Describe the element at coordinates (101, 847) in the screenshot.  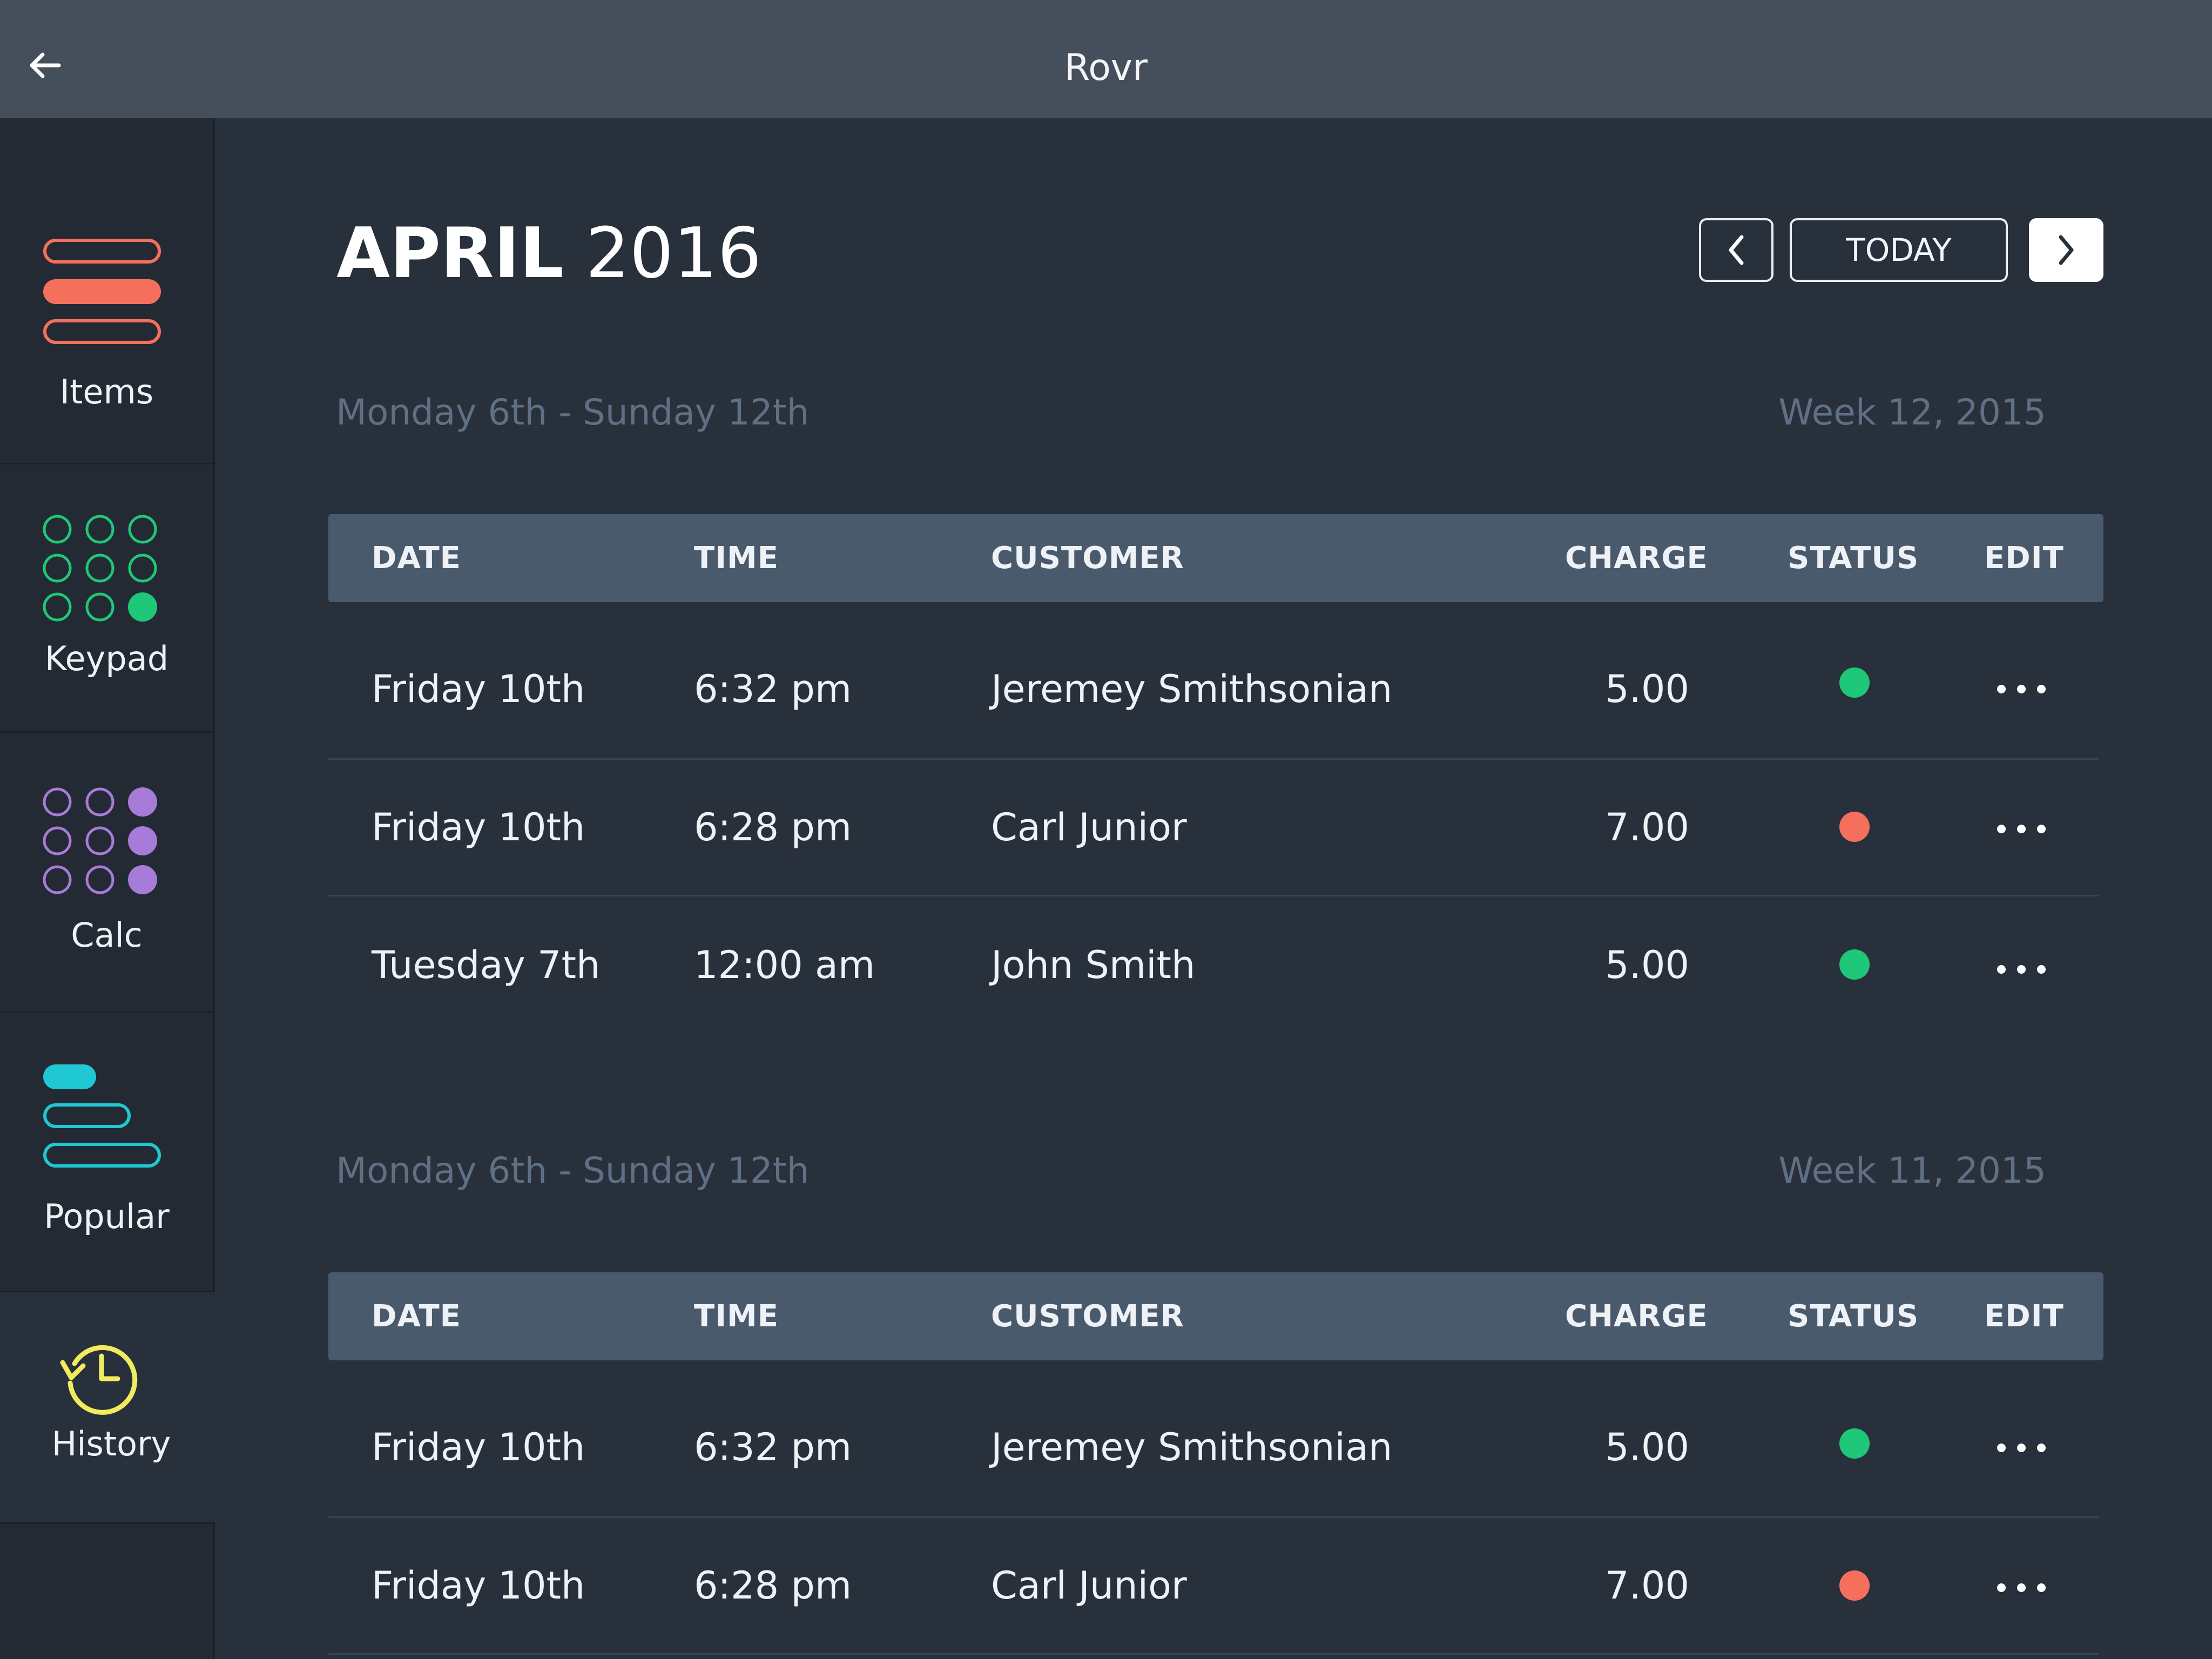
I see `calculator-grid-icon` at that location.